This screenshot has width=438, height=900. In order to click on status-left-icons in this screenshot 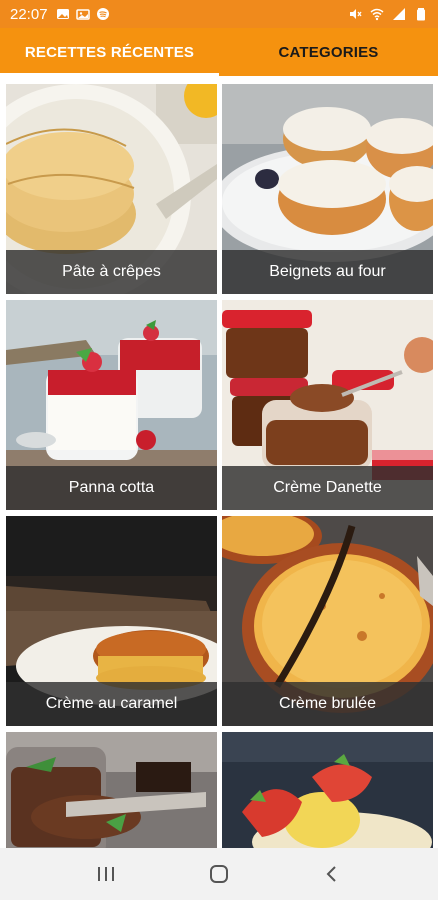, I will do `click(83, 14)`.